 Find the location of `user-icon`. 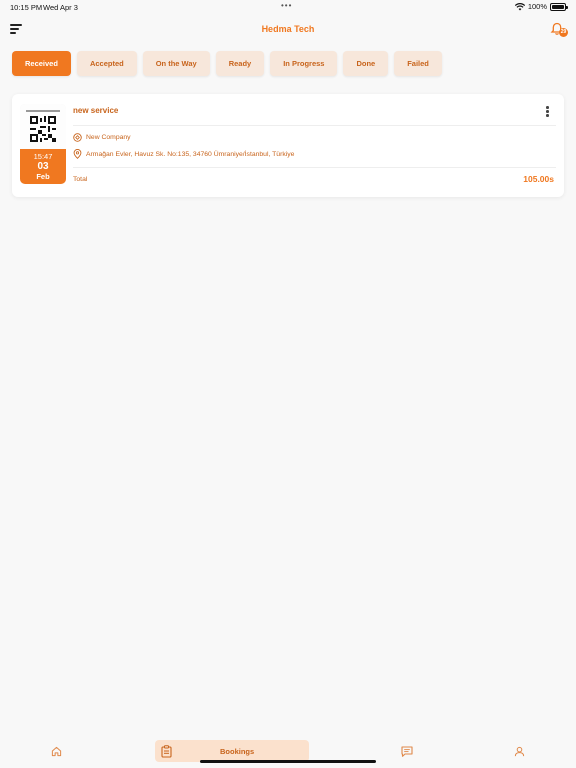

user-icon is located at coordinates (519, 751).